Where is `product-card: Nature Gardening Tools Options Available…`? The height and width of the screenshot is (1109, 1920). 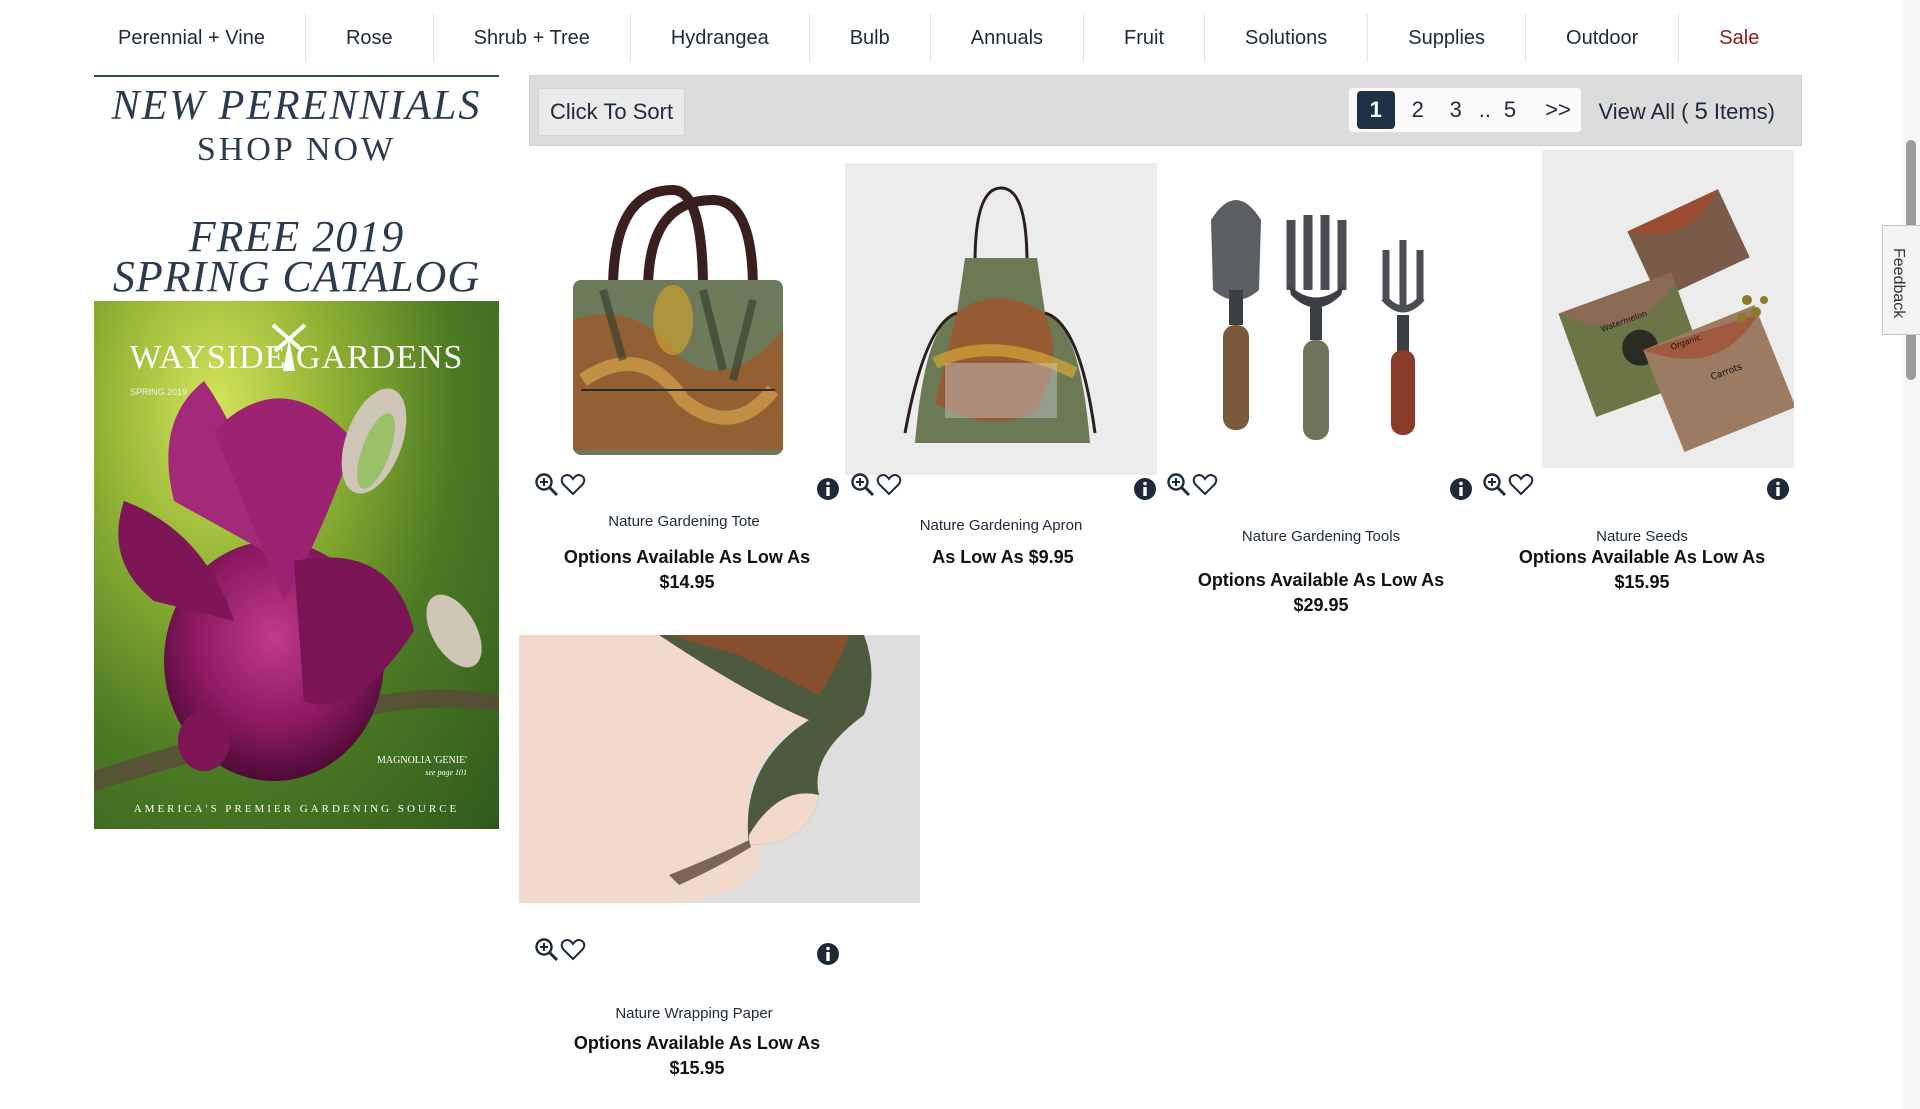
product-card: Nature Gardening Tools Options Available… is located at coordinates (1321, 390).